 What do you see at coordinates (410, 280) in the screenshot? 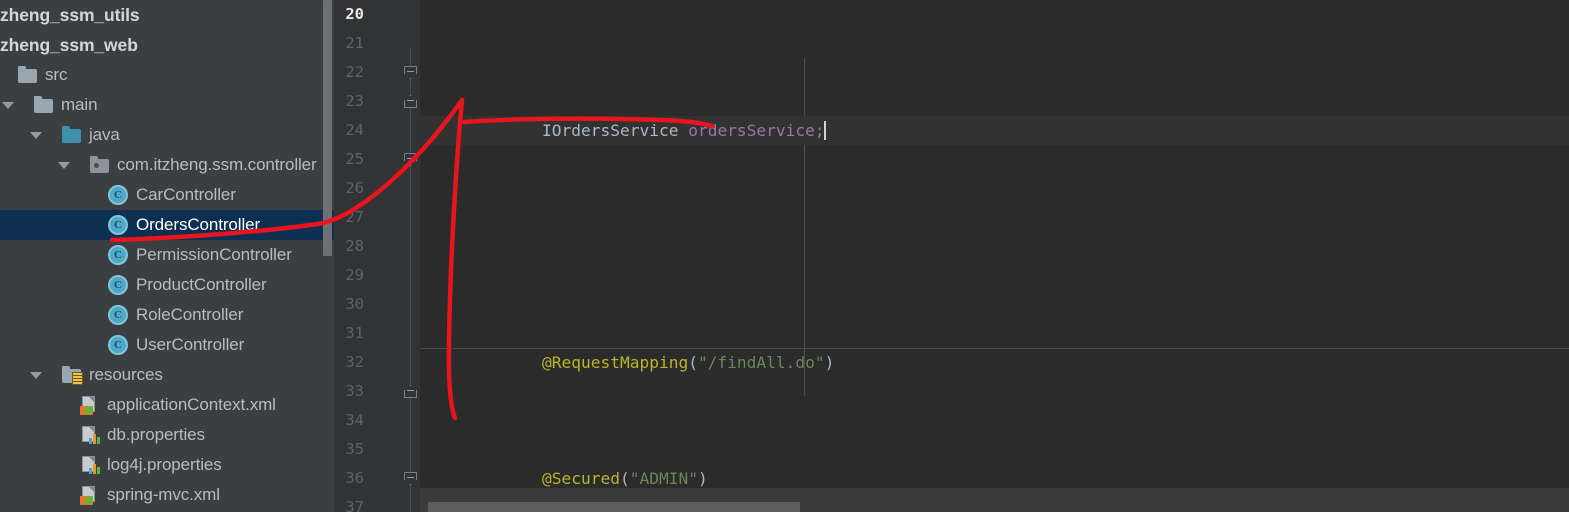
I see `fold-guide-line` at bounding box center [410, 280].